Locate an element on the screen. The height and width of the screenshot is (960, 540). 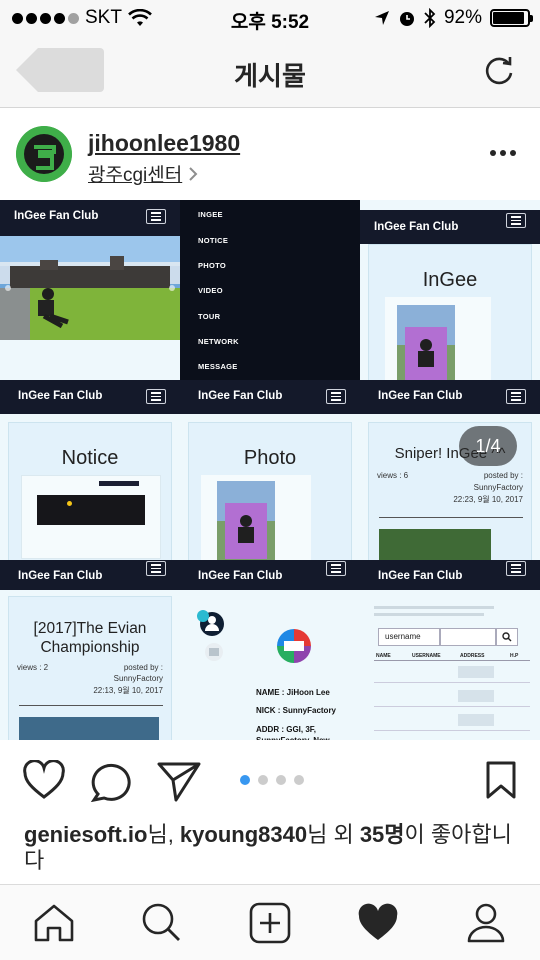
more-dots-icon is located at coordinates (503, 153).